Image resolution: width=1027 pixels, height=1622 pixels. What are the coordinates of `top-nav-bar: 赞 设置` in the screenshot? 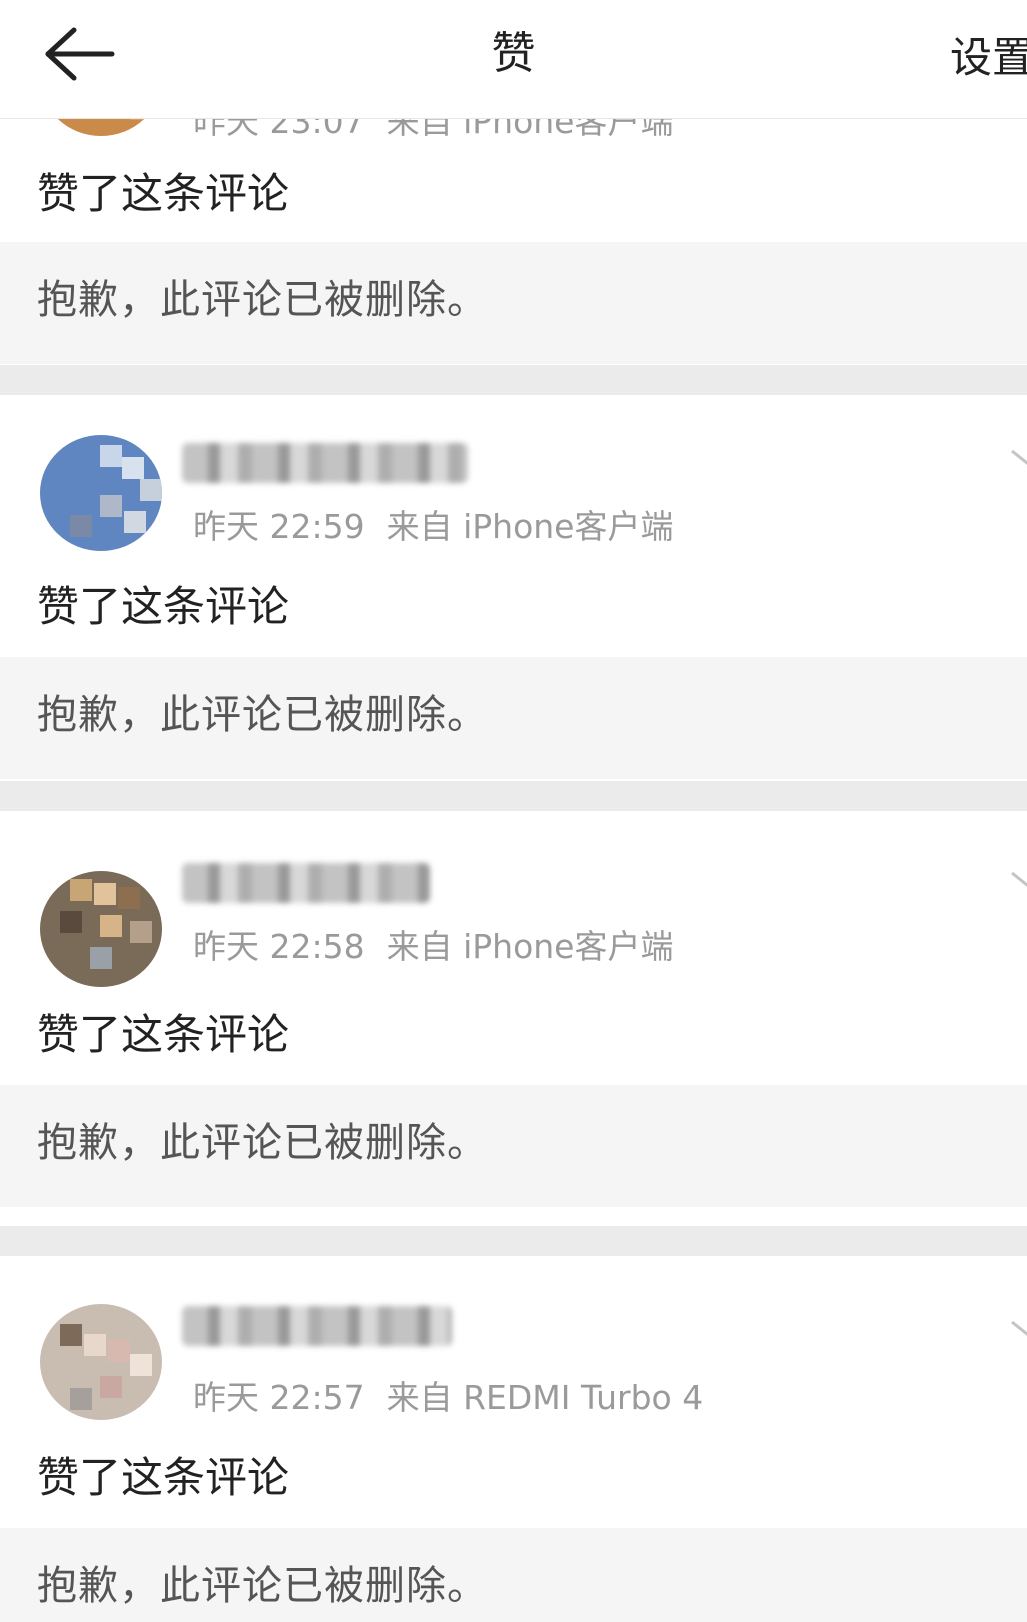 It's located at (513, 59).